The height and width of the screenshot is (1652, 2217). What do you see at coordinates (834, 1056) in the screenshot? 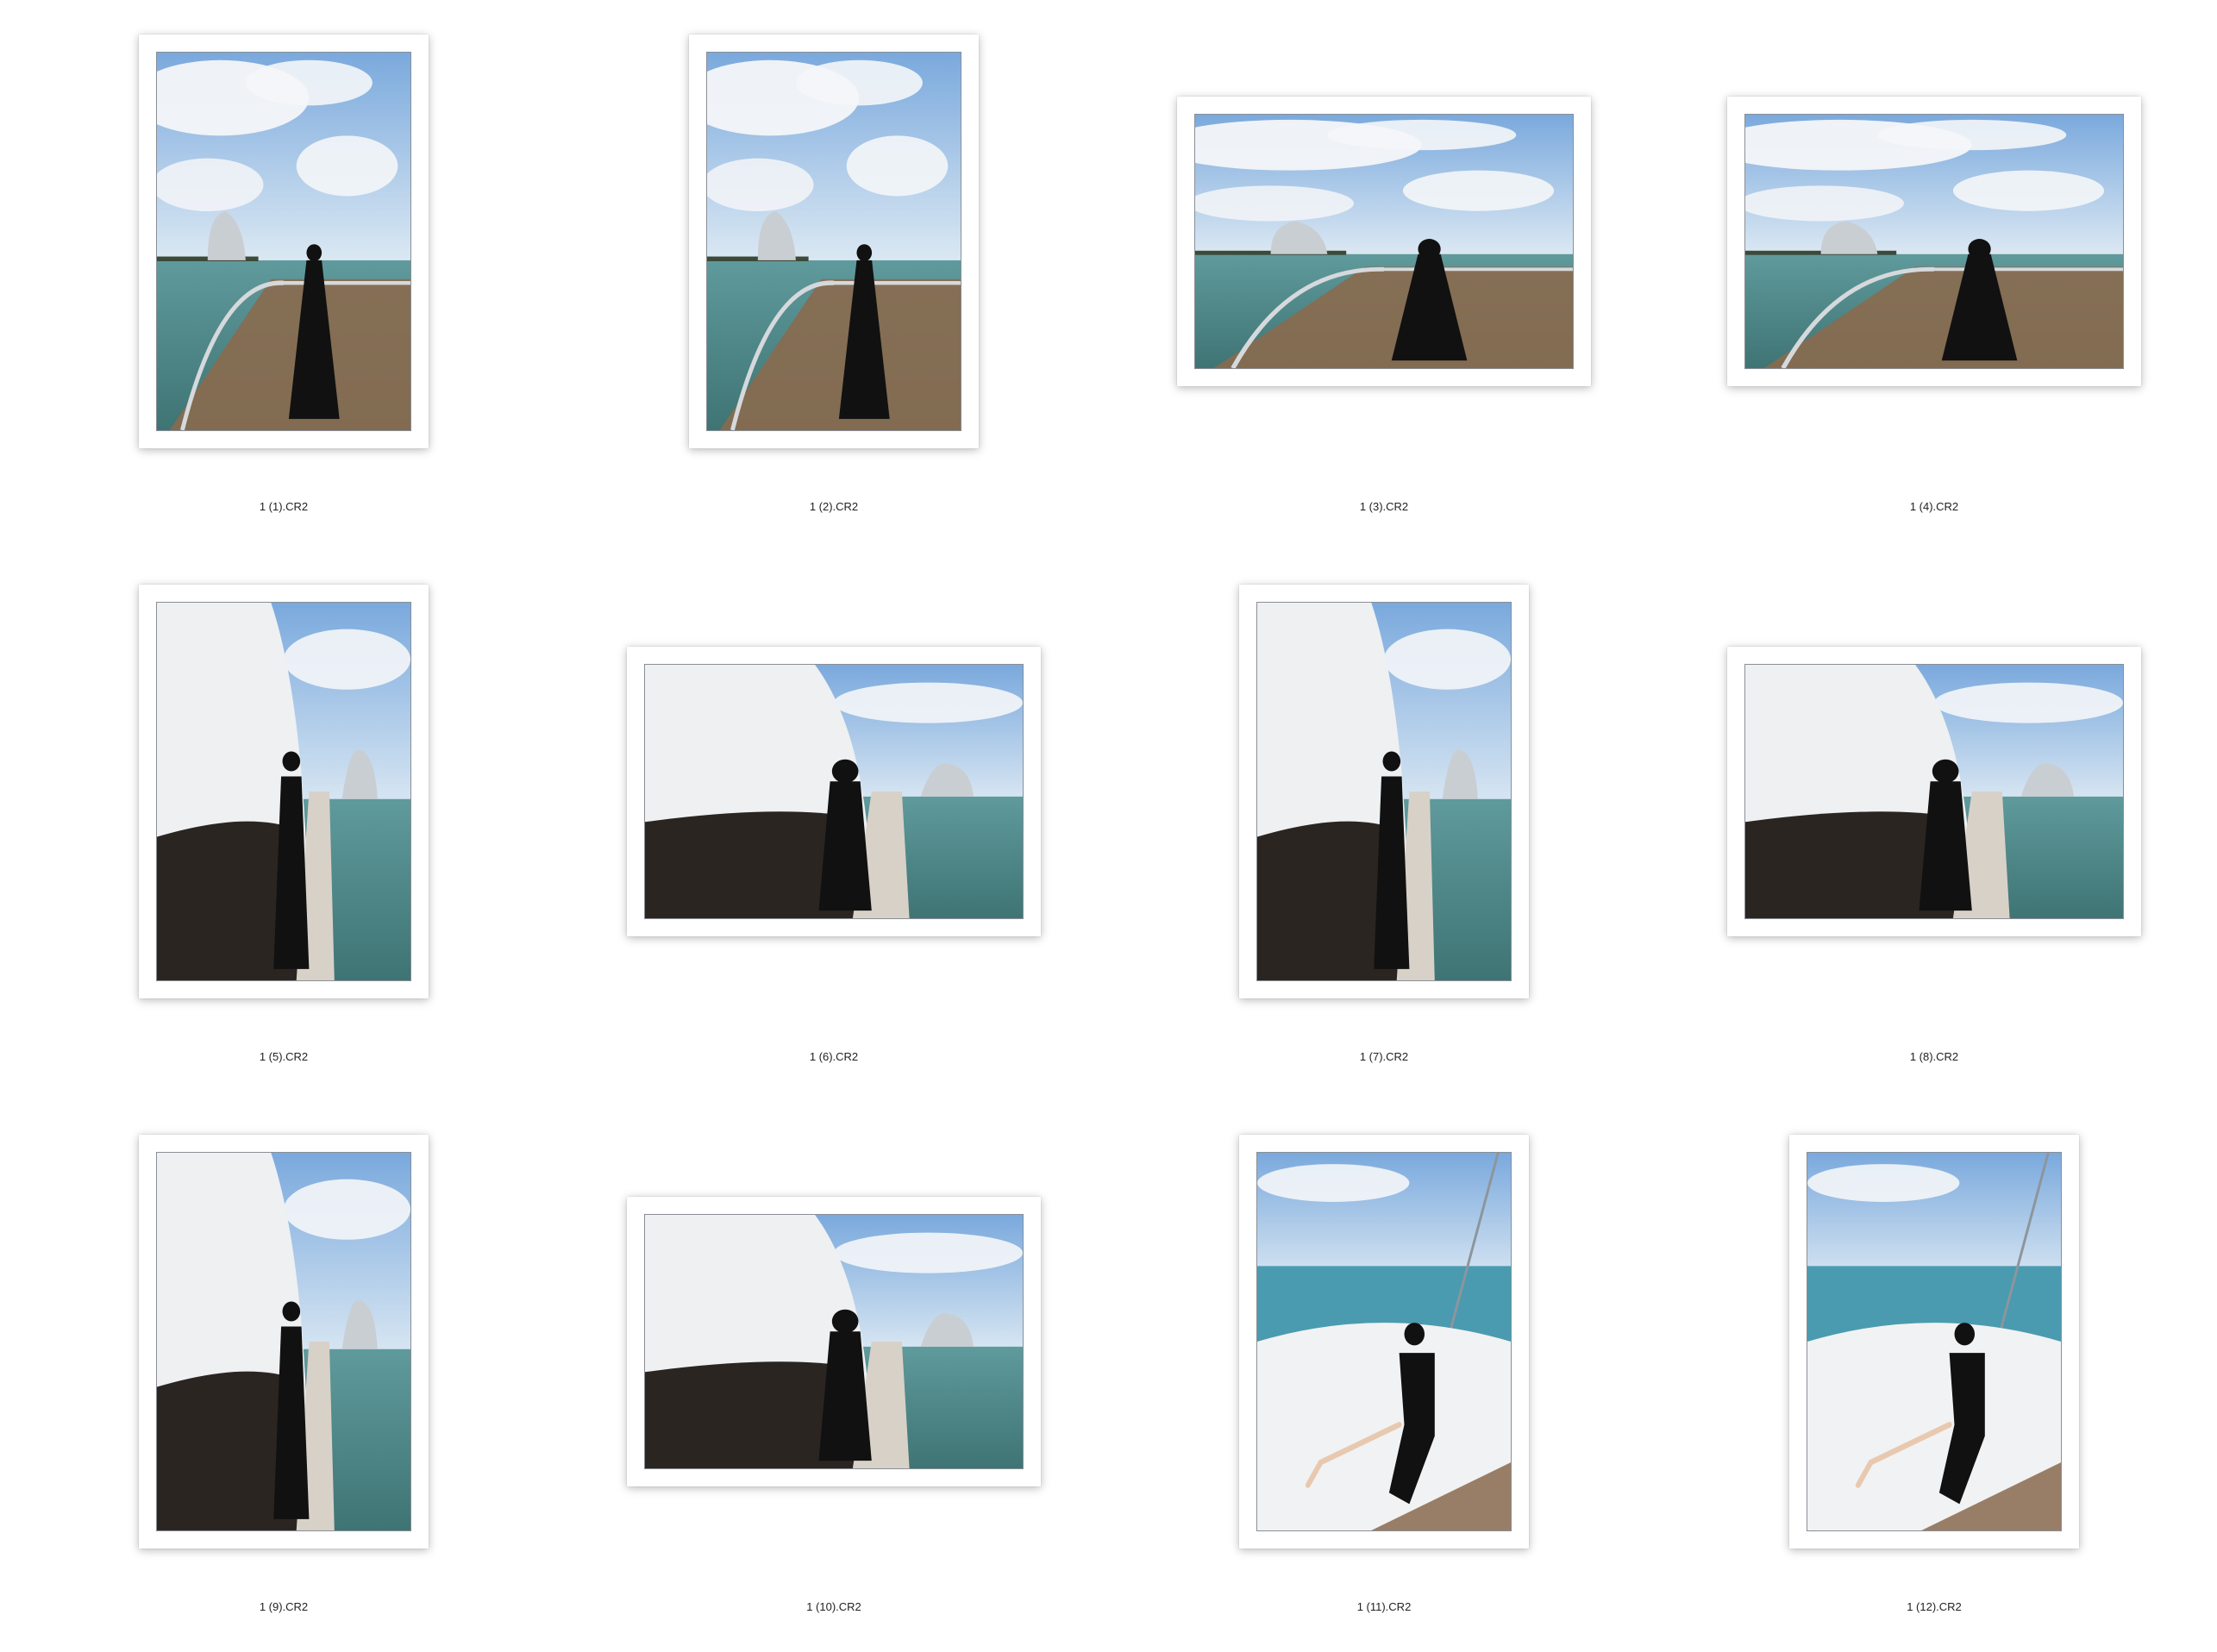
I see `file-name-label: 1 (6).CR2` at bounding box center [834, 1056].